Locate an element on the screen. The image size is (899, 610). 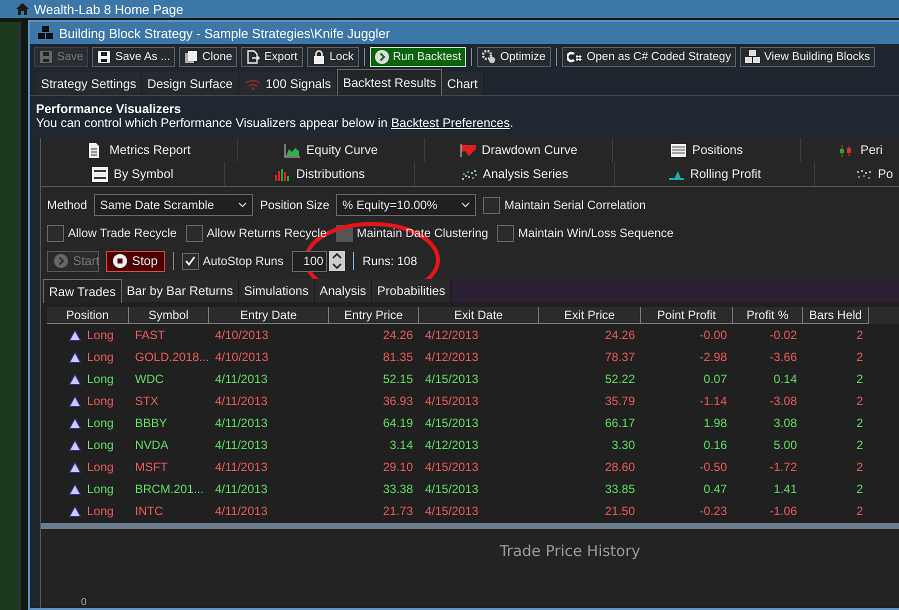
number-field: 100 is located at coordinates (310, 261).